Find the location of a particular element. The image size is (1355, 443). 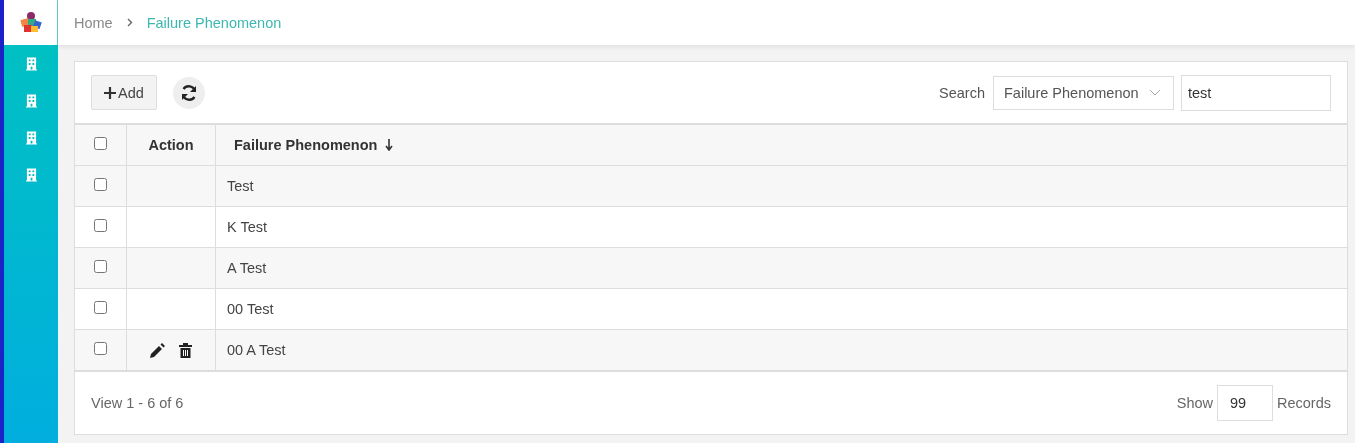

breadcrumb-link: Home is located at coordinates (93, 22).